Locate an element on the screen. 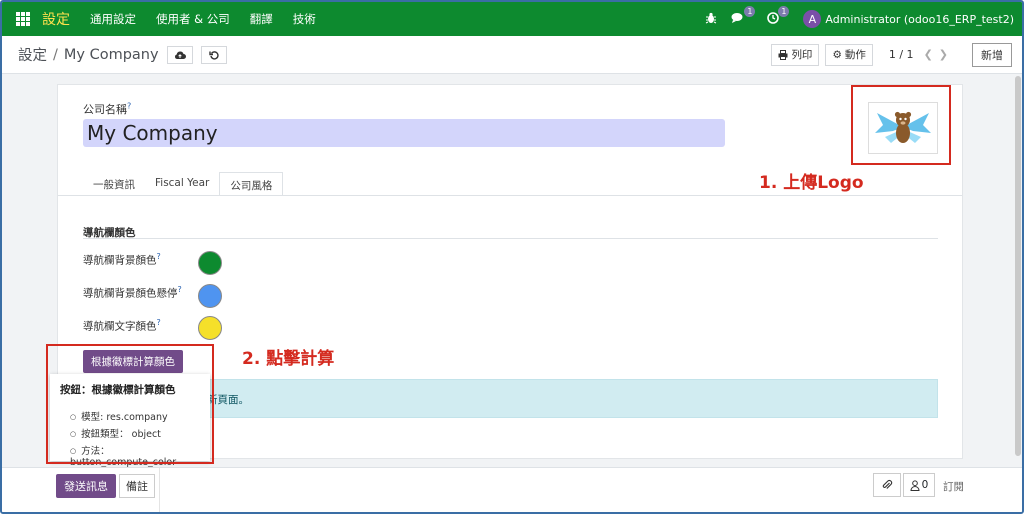 This screenshot has width=1024, height=514. chatter-divider is located at coordinates (159, 490).